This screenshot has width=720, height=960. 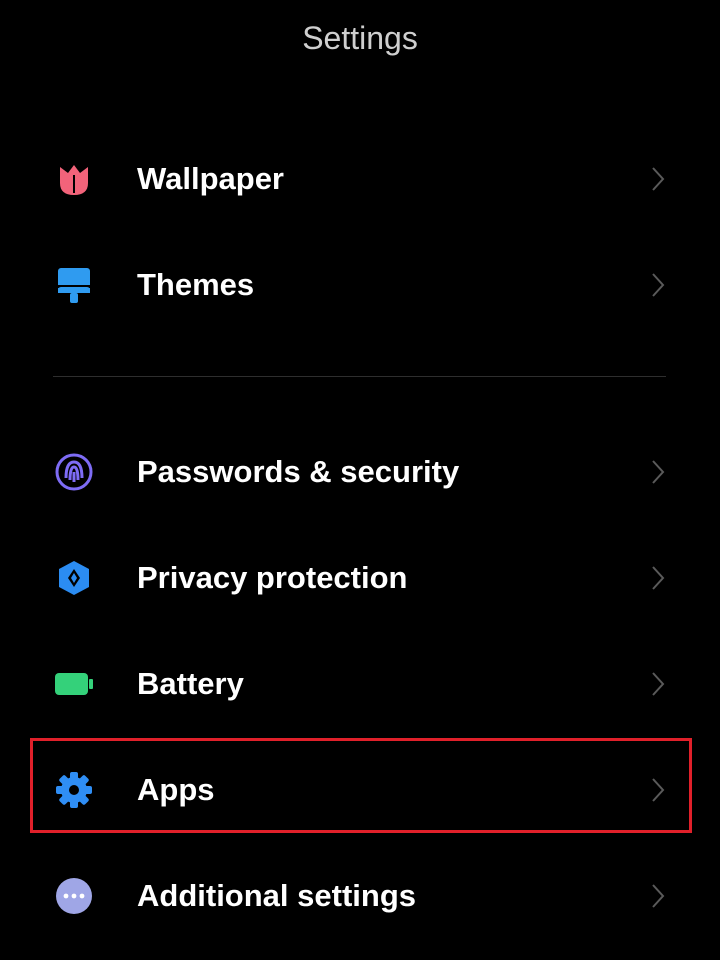 What do you see at coordinates (74, 896) in the screenshot?
I see `more-dots-icon` at bounding box center [74, 896].